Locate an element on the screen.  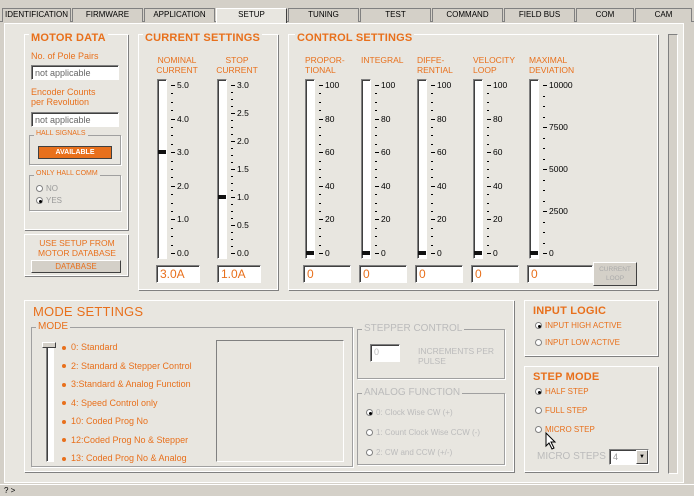
pole-pairs-field: not applicable is located at coordinates (75, 72).